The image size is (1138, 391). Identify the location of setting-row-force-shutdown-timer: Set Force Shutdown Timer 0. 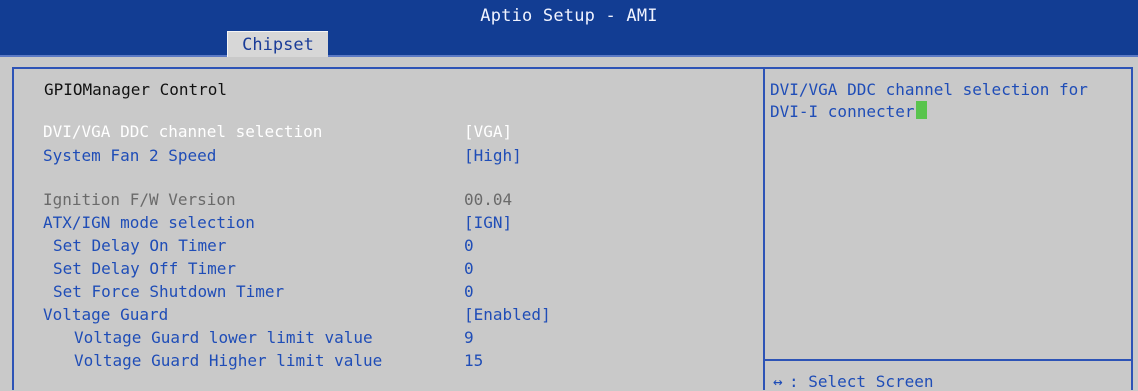
(381, 292).